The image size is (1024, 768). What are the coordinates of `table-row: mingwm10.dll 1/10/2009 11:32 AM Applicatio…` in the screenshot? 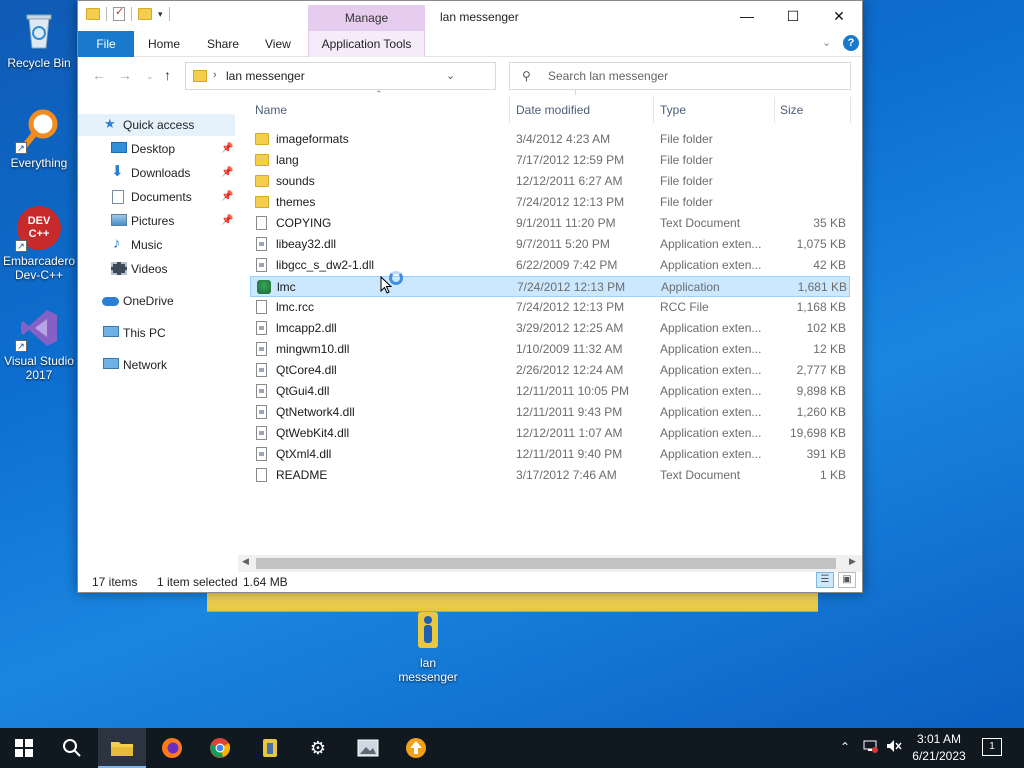 It's located at (550, 349).